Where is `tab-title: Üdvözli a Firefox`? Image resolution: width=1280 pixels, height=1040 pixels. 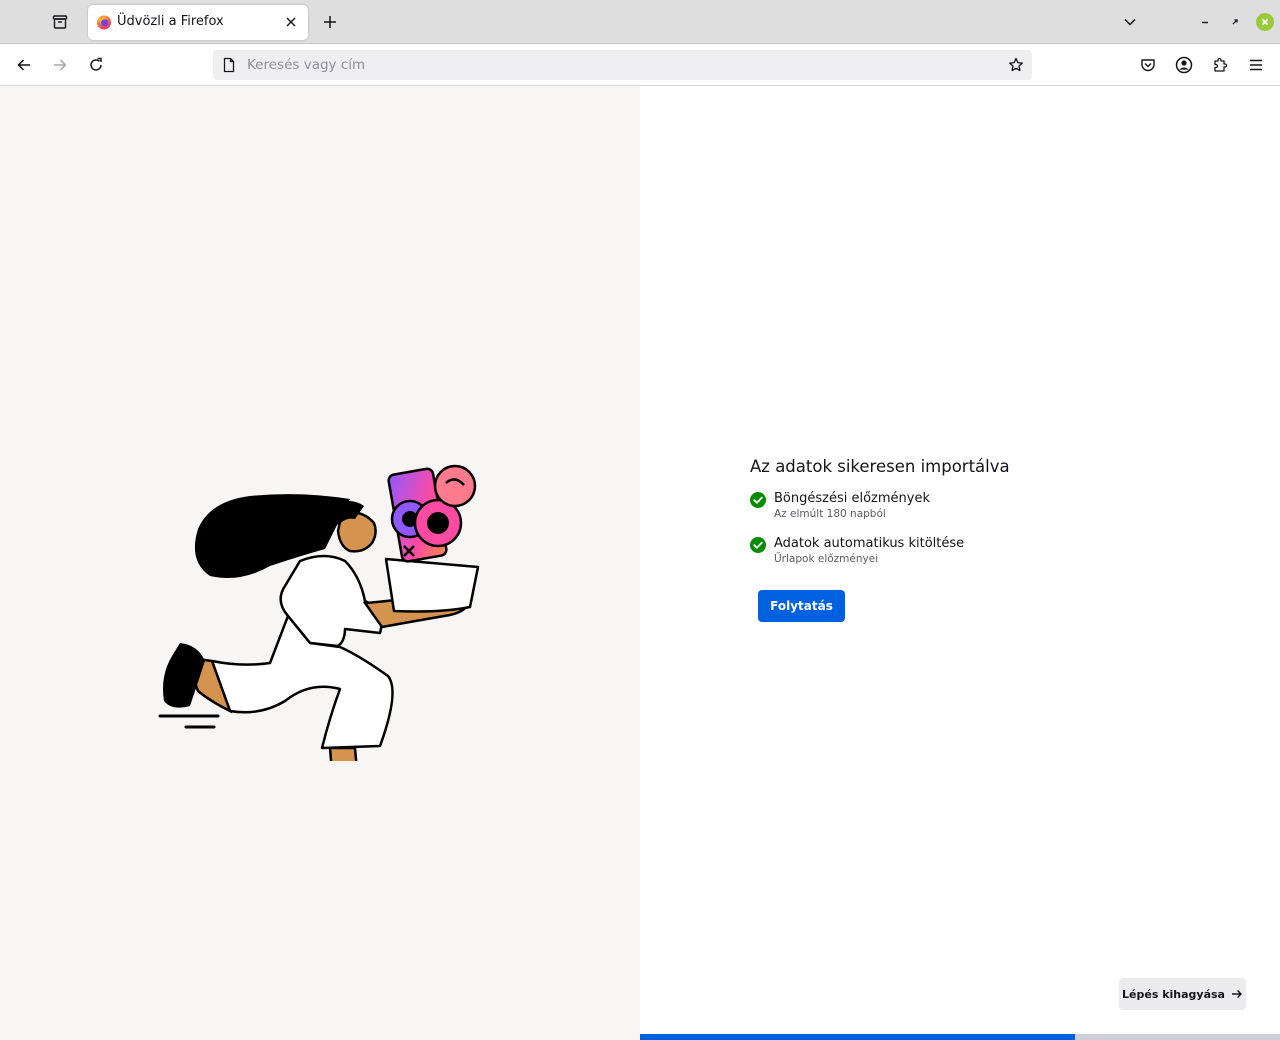
tab-title: Üdvözli a Firefox is located at coordinates (170, 21).